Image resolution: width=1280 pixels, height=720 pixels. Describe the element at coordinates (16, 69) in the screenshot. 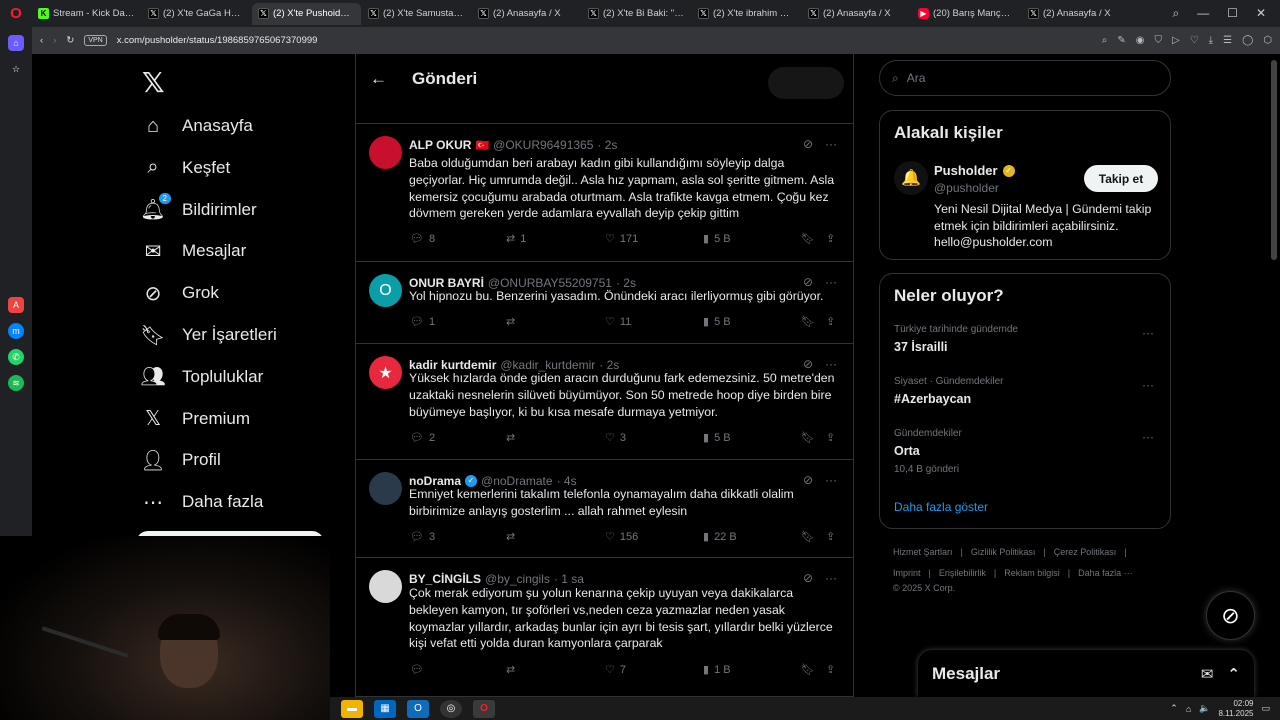

I see `star-sidebar-icon: ☆` at that location.